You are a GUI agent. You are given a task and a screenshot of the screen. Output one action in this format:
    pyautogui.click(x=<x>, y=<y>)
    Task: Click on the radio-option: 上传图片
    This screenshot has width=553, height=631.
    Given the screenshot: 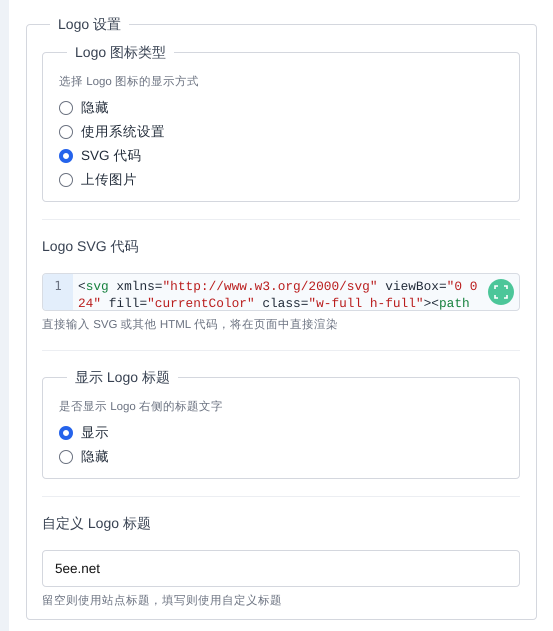 What is the action you would take?
    pyautogui.click(x=281, y=180)
    